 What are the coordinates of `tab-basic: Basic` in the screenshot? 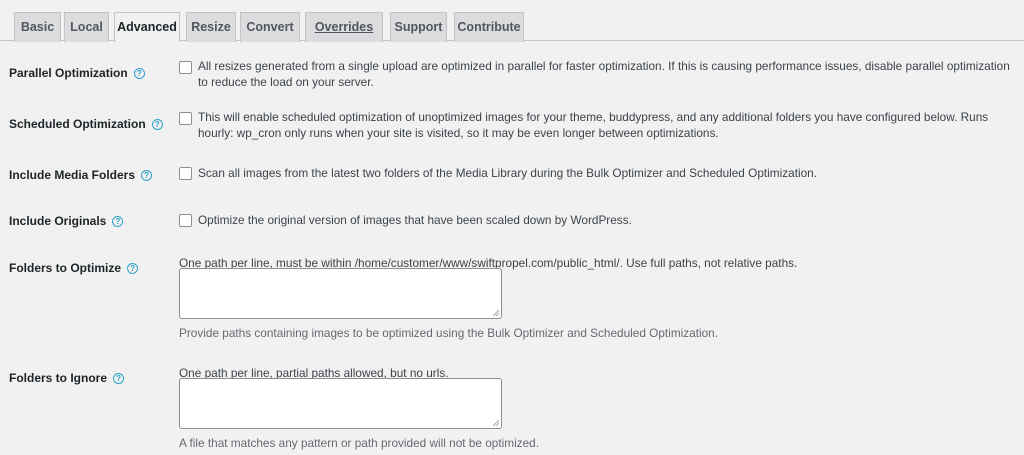 It's located at (37, 27).